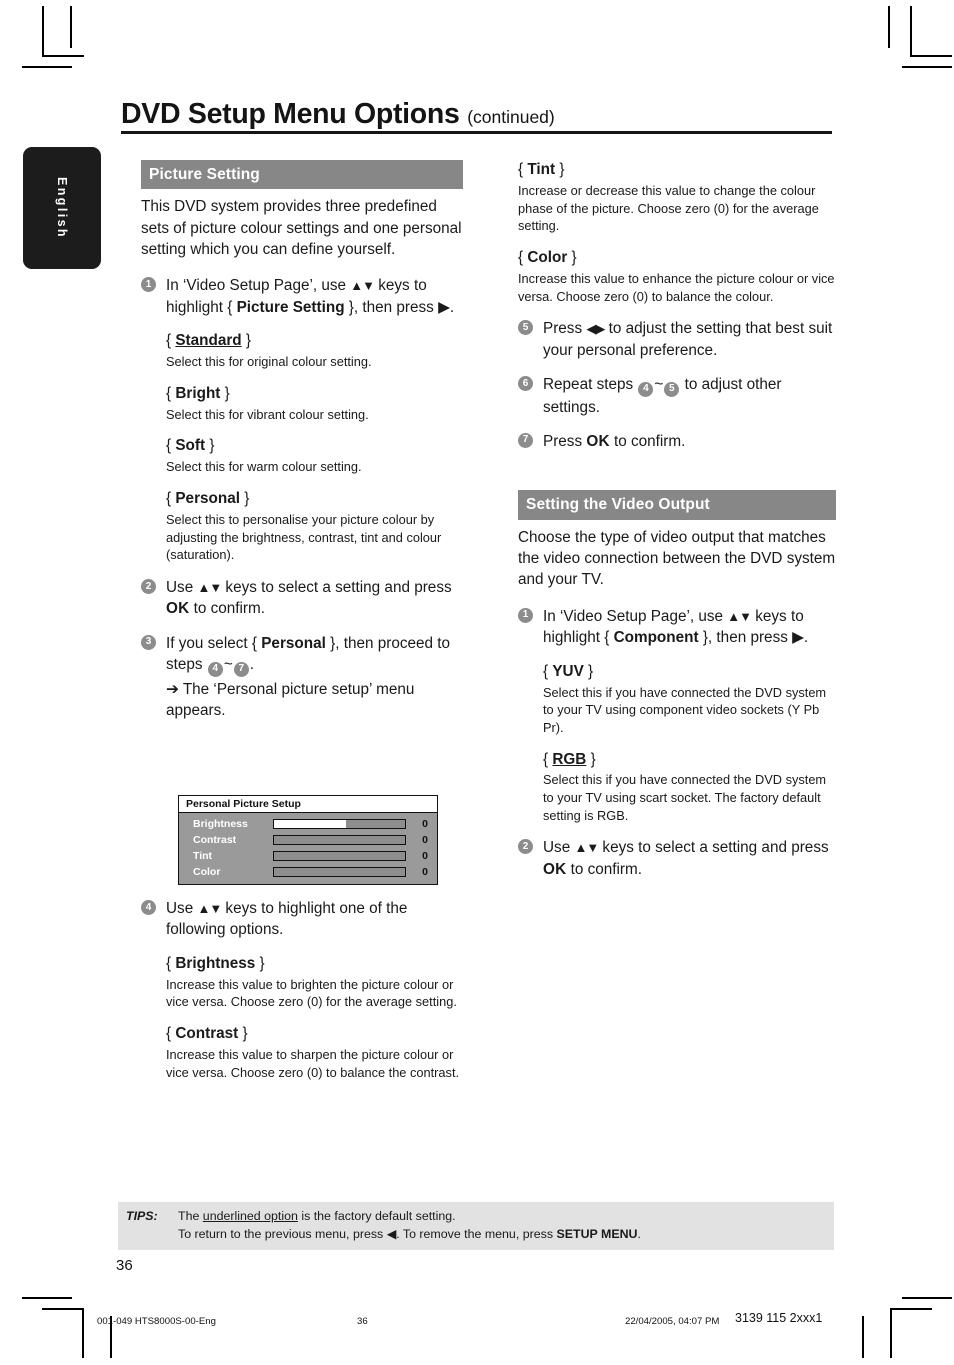 The height and width of the screenshot is (1365, 954). What do you see at coordinates (525, 615) in the screenshot?
I see `step-bullet: 1` at bounding box center [525, 615].